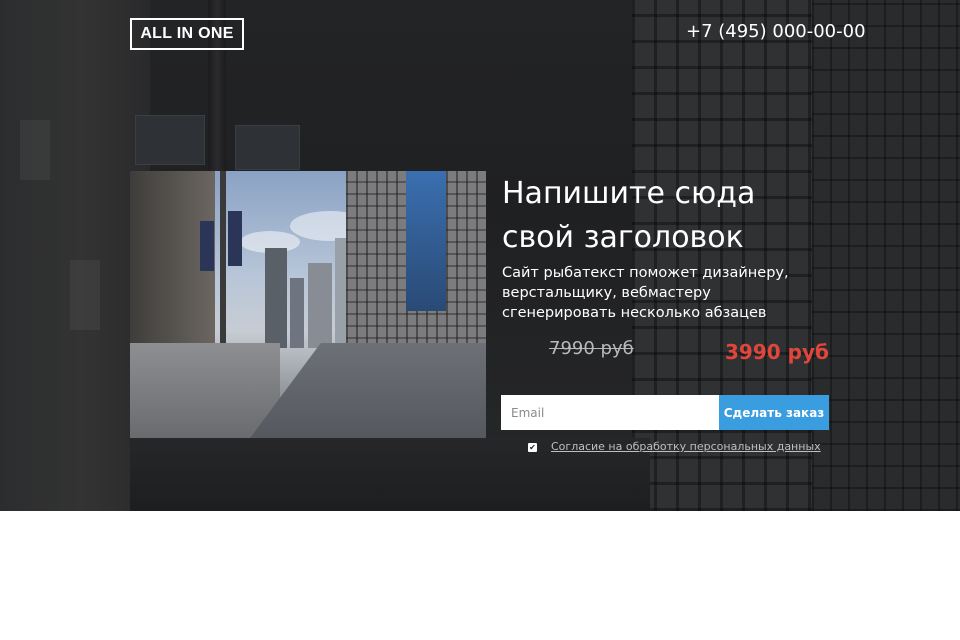 Image resolution: width=960 pixels, height=640 pixels. What do you see at coordinates (368, 390) in the screenshot?
I see `photo-road` at bounding box center [368, 390].